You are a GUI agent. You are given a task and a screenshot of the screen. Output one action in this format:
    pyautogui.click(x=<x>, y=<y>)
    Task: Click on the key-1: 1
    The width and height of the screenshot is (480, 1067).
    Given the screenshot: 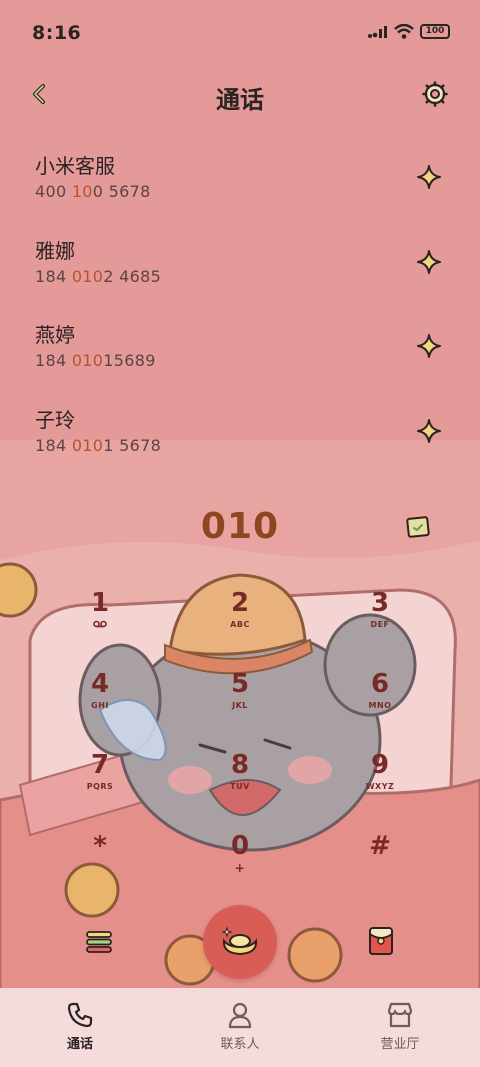 What is the action you would take?
    pyautogui.click(x=100, y=626)
    